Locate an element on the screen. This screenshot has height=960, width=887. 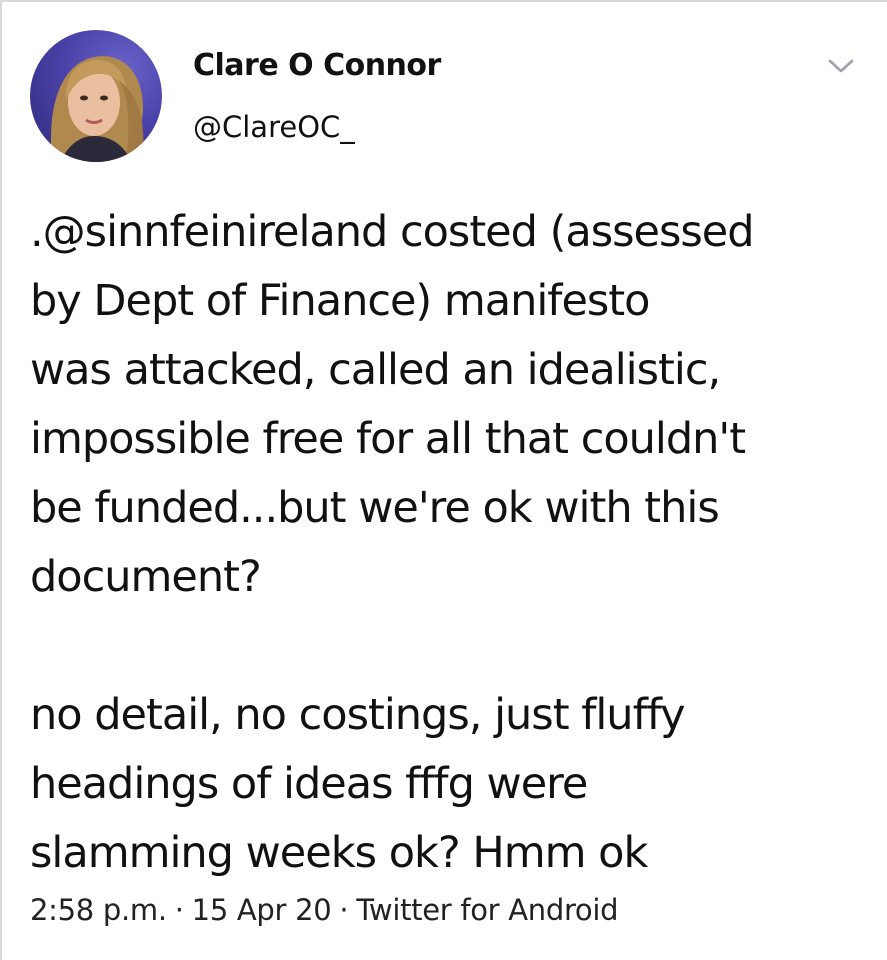
tweet-time: 2:58 p.m. is located at coordinates (98, 910).